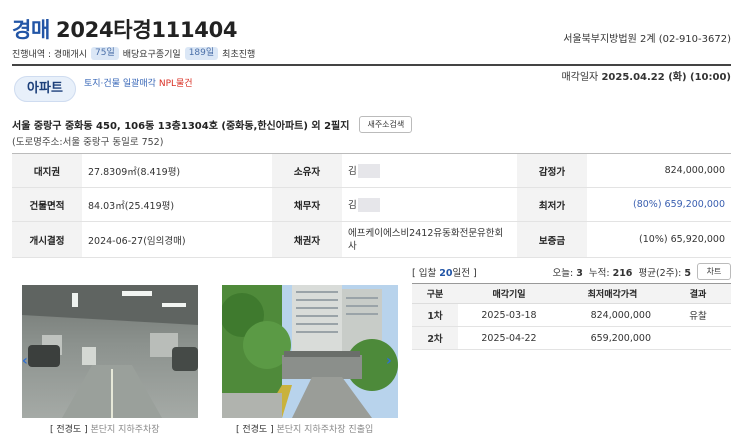  What do you see at coordinates (429, 204) in the screenshot?
I see `debtor-cell: 김` at bounding box center [429, 204].